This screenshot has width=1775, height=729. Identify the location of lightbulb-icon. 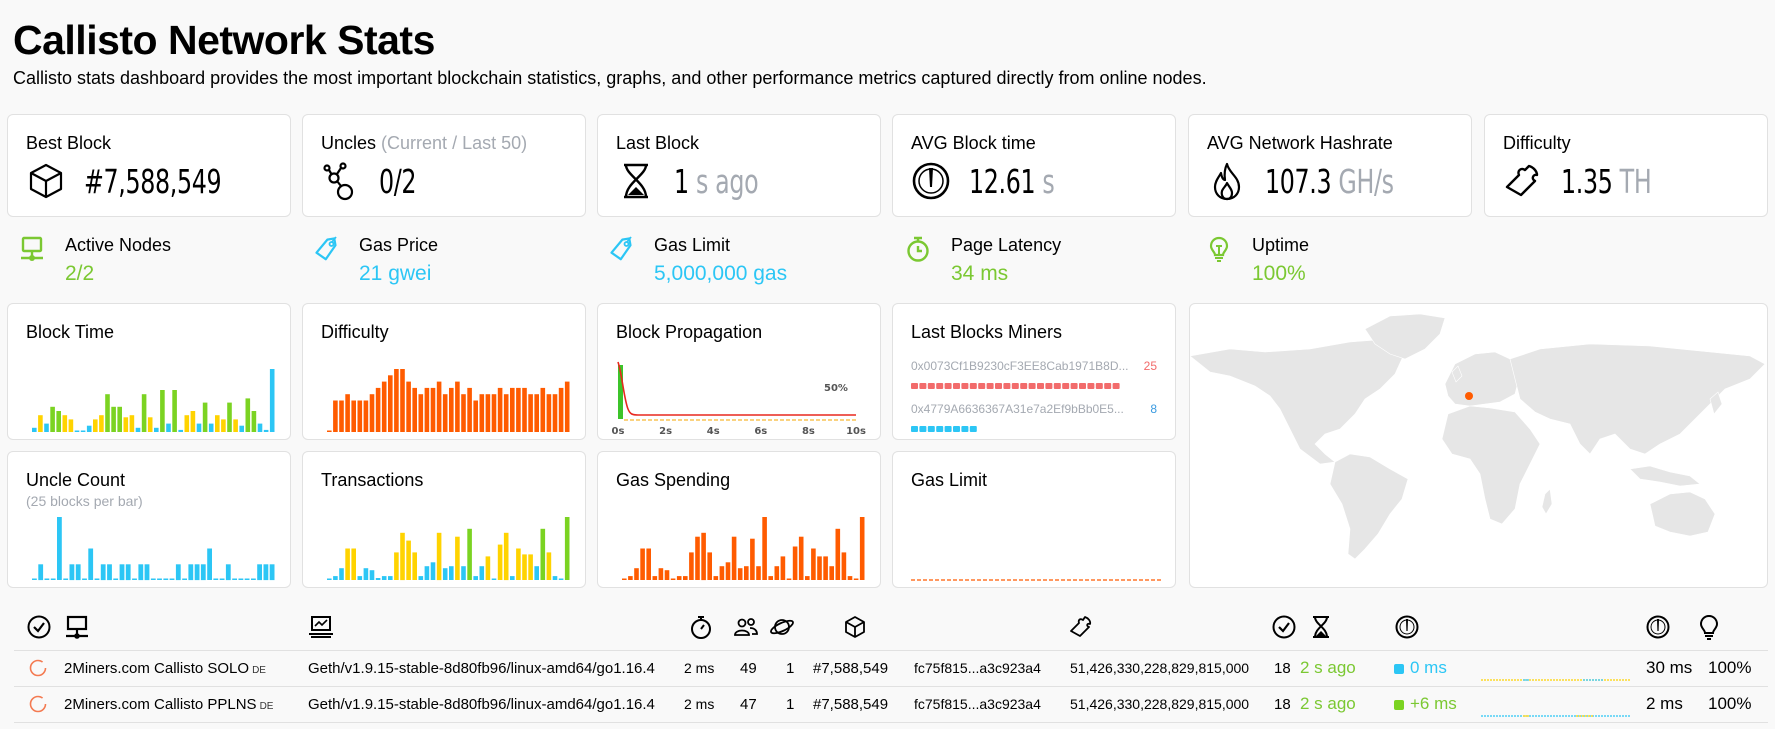
(1709, 627).